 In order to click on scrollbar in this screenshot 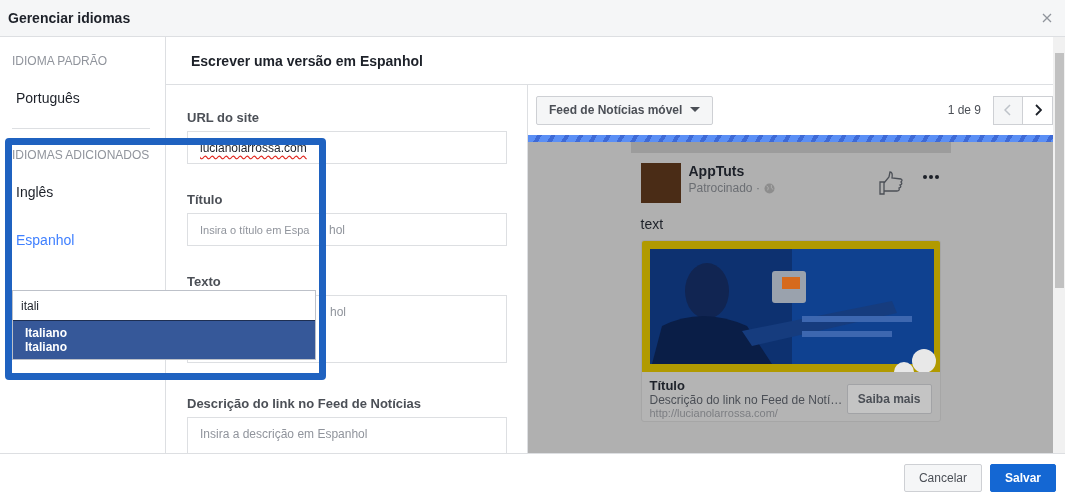, I will do `click(1059, 245)`.